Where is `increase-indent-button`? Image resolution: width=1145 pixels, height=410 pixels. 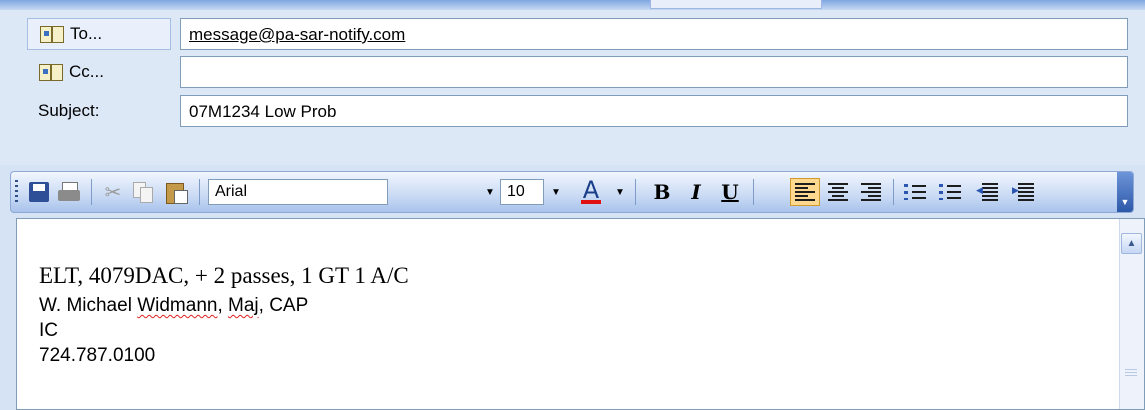 increase-indent-button is located at coordinates (1023, 192).